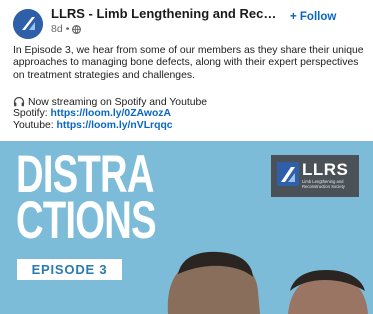 The width and height of the screenshot is (373, 314). I want to click on headphones-icon, so click(19, 101).